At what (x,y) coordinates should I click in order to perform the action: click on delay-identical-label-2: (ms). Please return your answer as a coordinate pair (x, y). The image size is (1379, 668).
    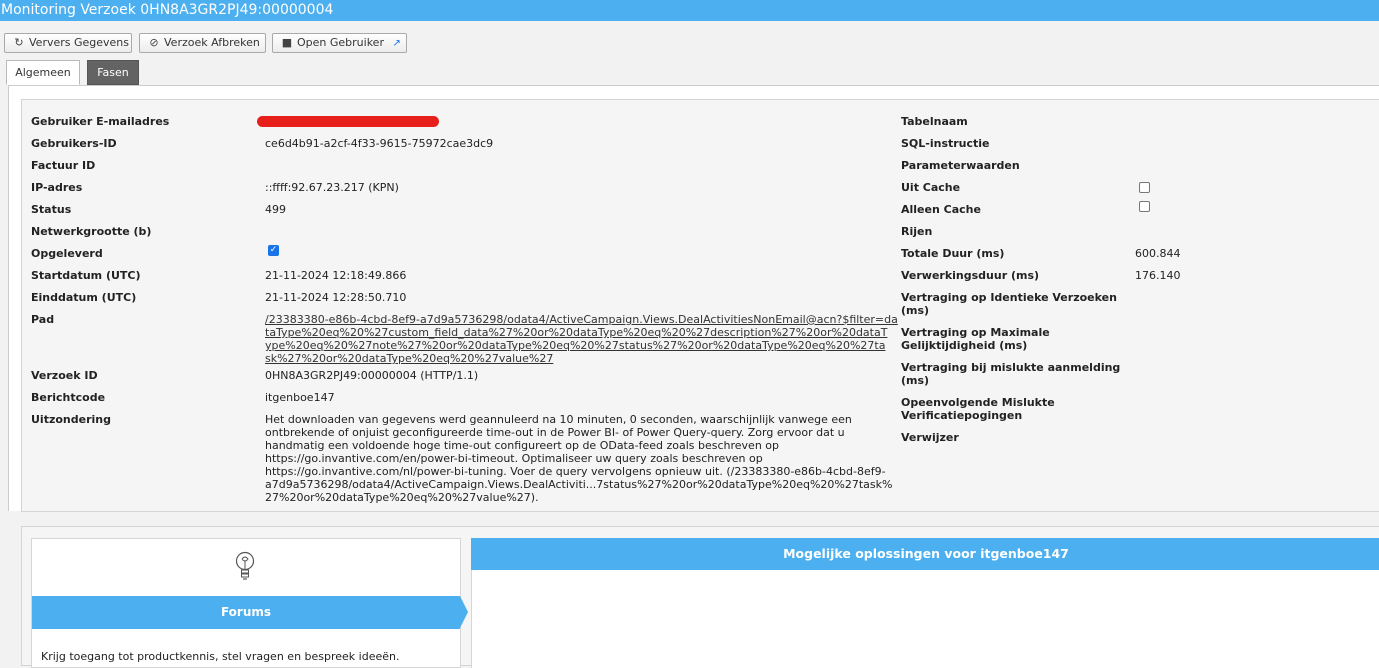
    Looking at the image, I should click on (915, 310).